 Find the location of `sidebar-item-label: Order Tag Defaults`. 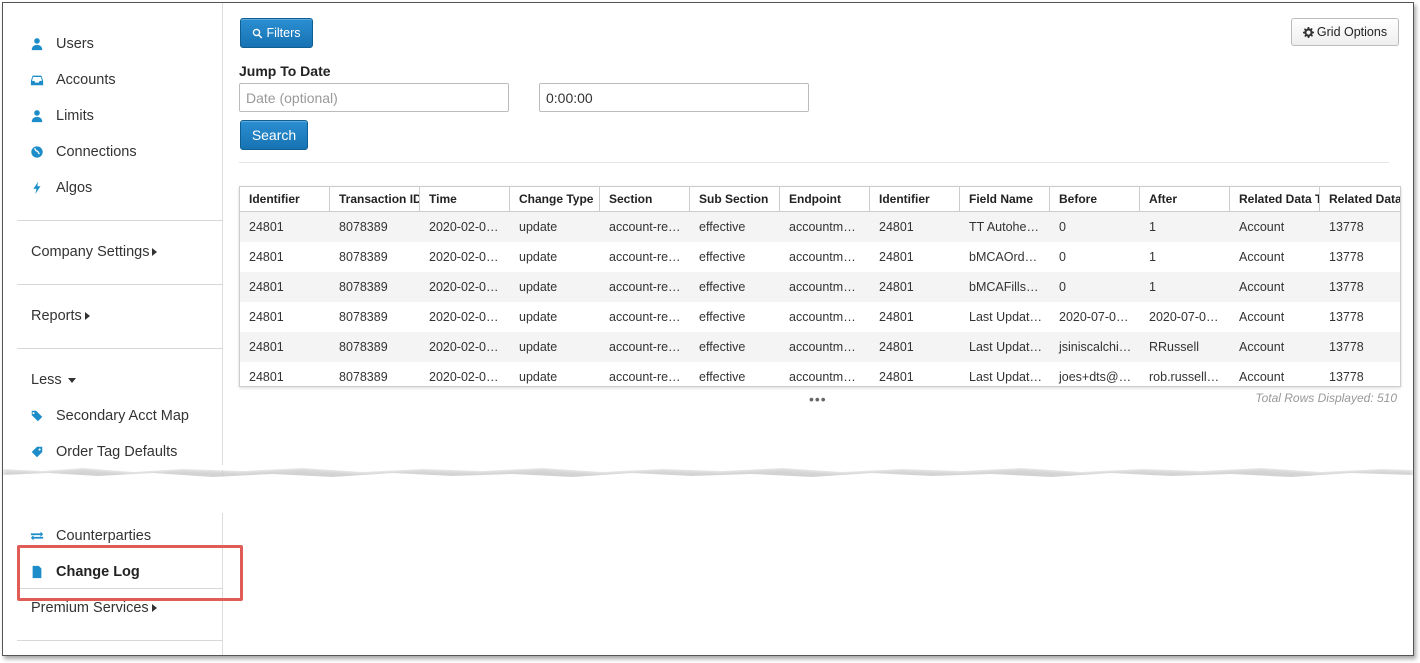

sidebar-item-label: Order Tag Defaults is located at coordinates (117, 452).